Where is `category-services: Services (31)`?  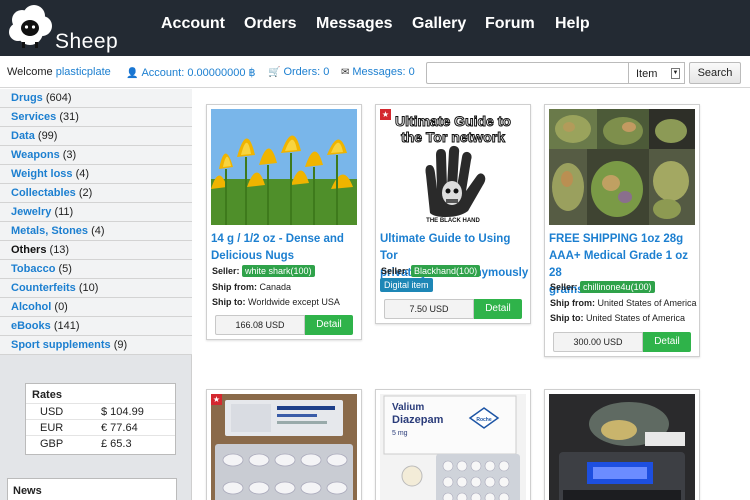
category-services: Services (31) is located at coordinates (96, 117).